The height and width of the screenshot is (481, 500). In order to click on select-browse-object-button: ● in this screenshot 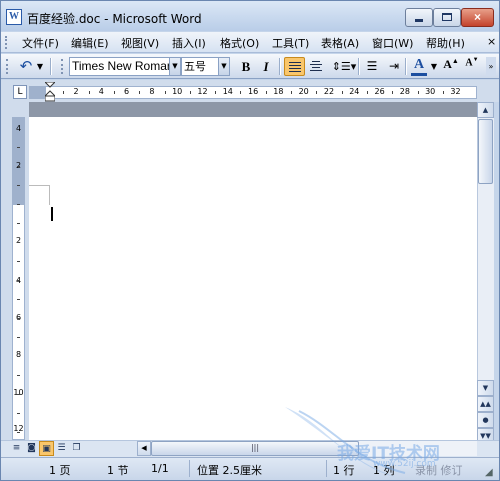, I will do `click(485, 420)`.